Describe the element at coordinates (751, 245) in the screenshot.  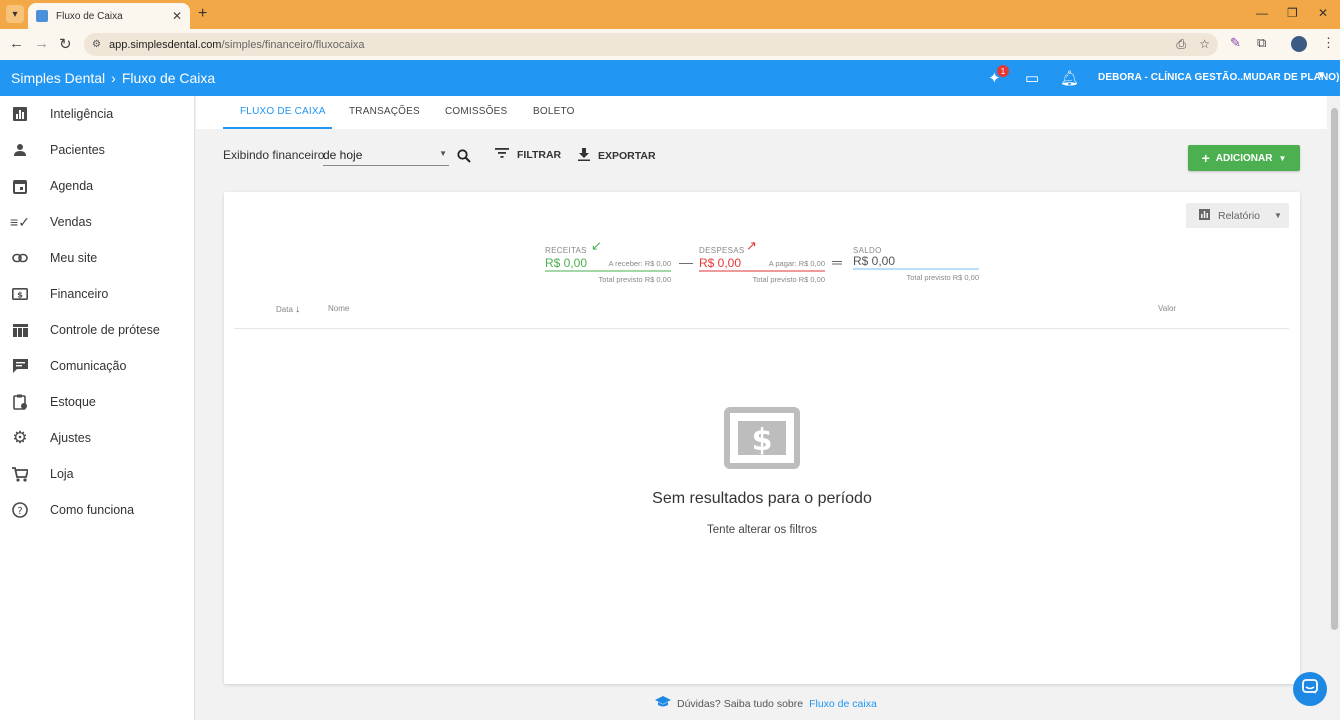
I see `arrow-up-right-icon: ↗` at that location.